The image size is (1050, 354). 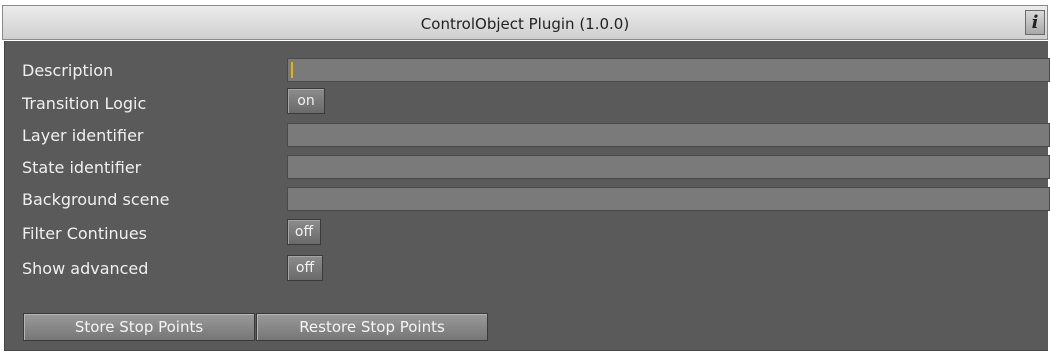 I want to click on title-bar: ControlObject Plugin (1.0.0) i, so click(x=525, y=22).